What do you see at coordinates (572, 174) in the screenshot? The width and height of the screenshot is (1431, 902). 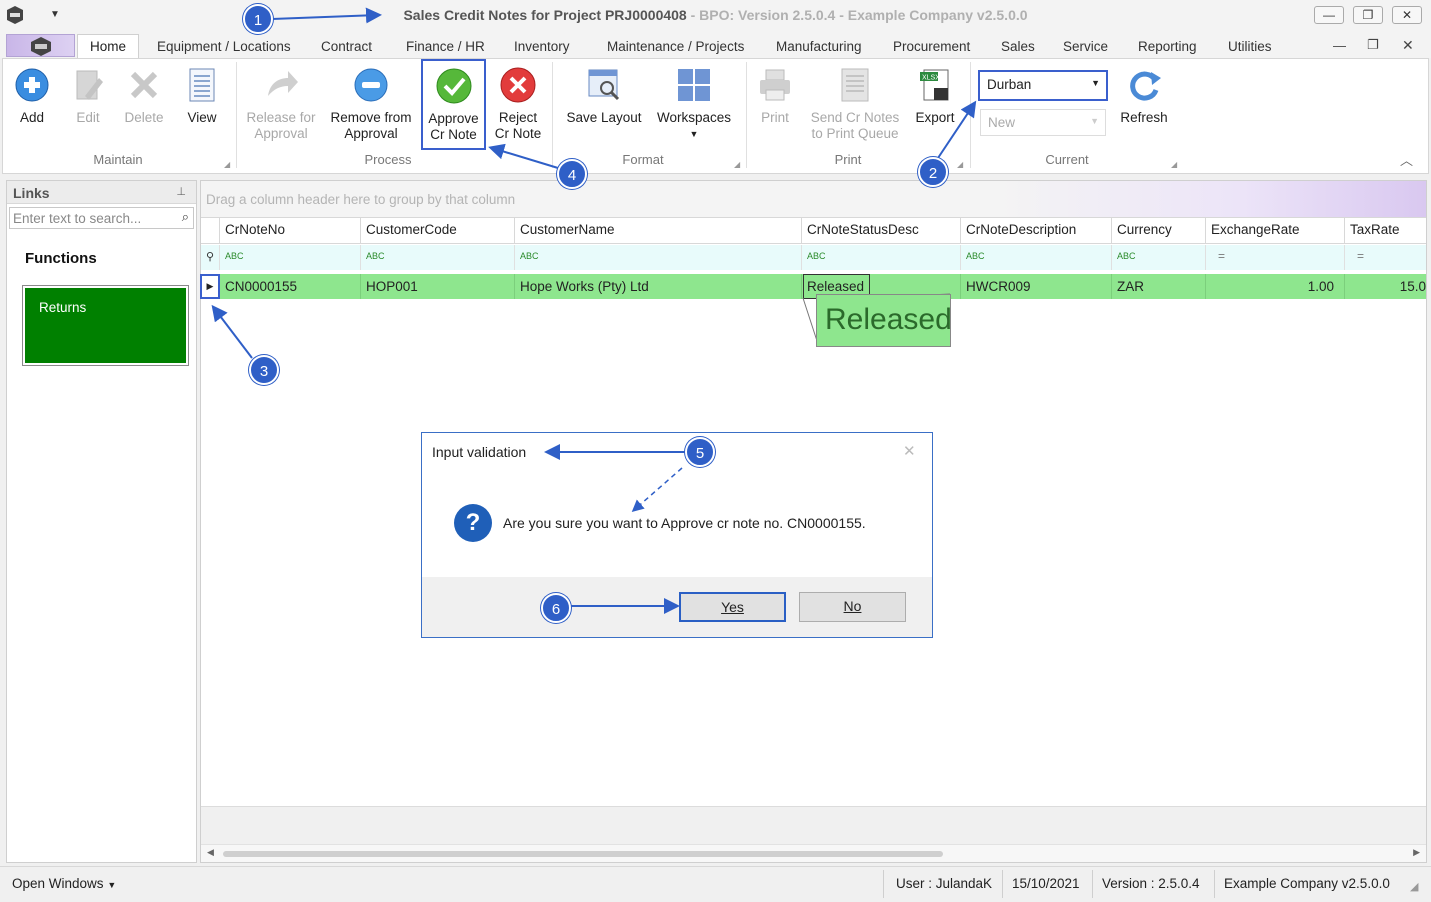 I see `step-marker-4: 4` at bounding box center [572, 174].